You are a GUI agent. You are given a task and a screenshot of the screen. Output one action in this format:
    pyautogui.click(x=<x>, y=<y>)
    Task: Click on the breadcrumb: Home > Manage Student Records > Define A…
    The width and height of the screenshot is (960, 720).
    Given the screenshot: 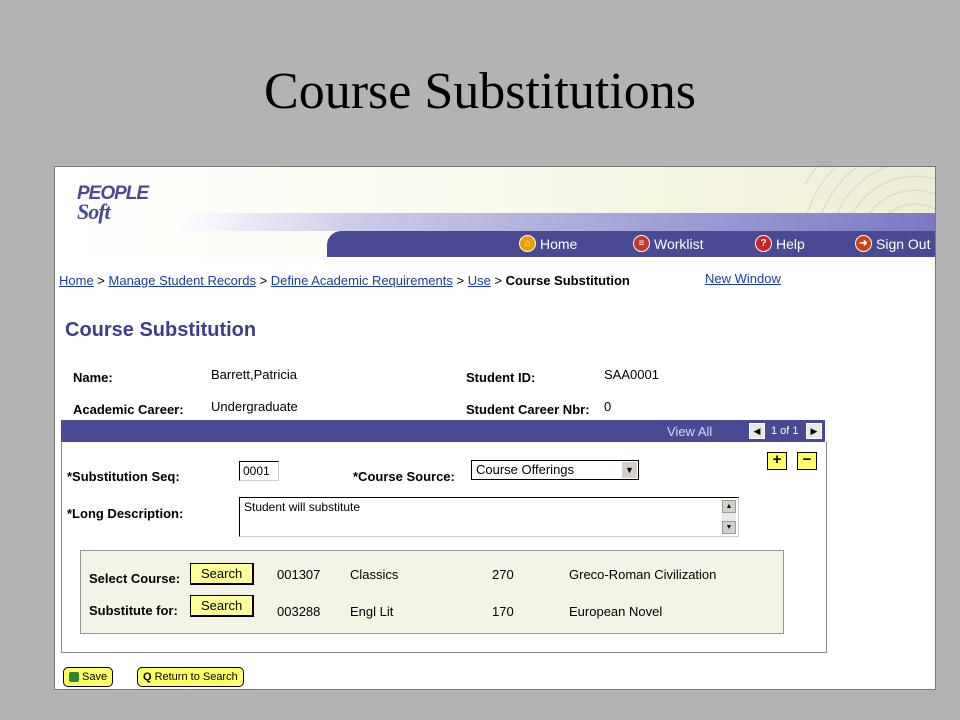 What is the action you would take?
    pyautogui.click(x=344, y=280)
    